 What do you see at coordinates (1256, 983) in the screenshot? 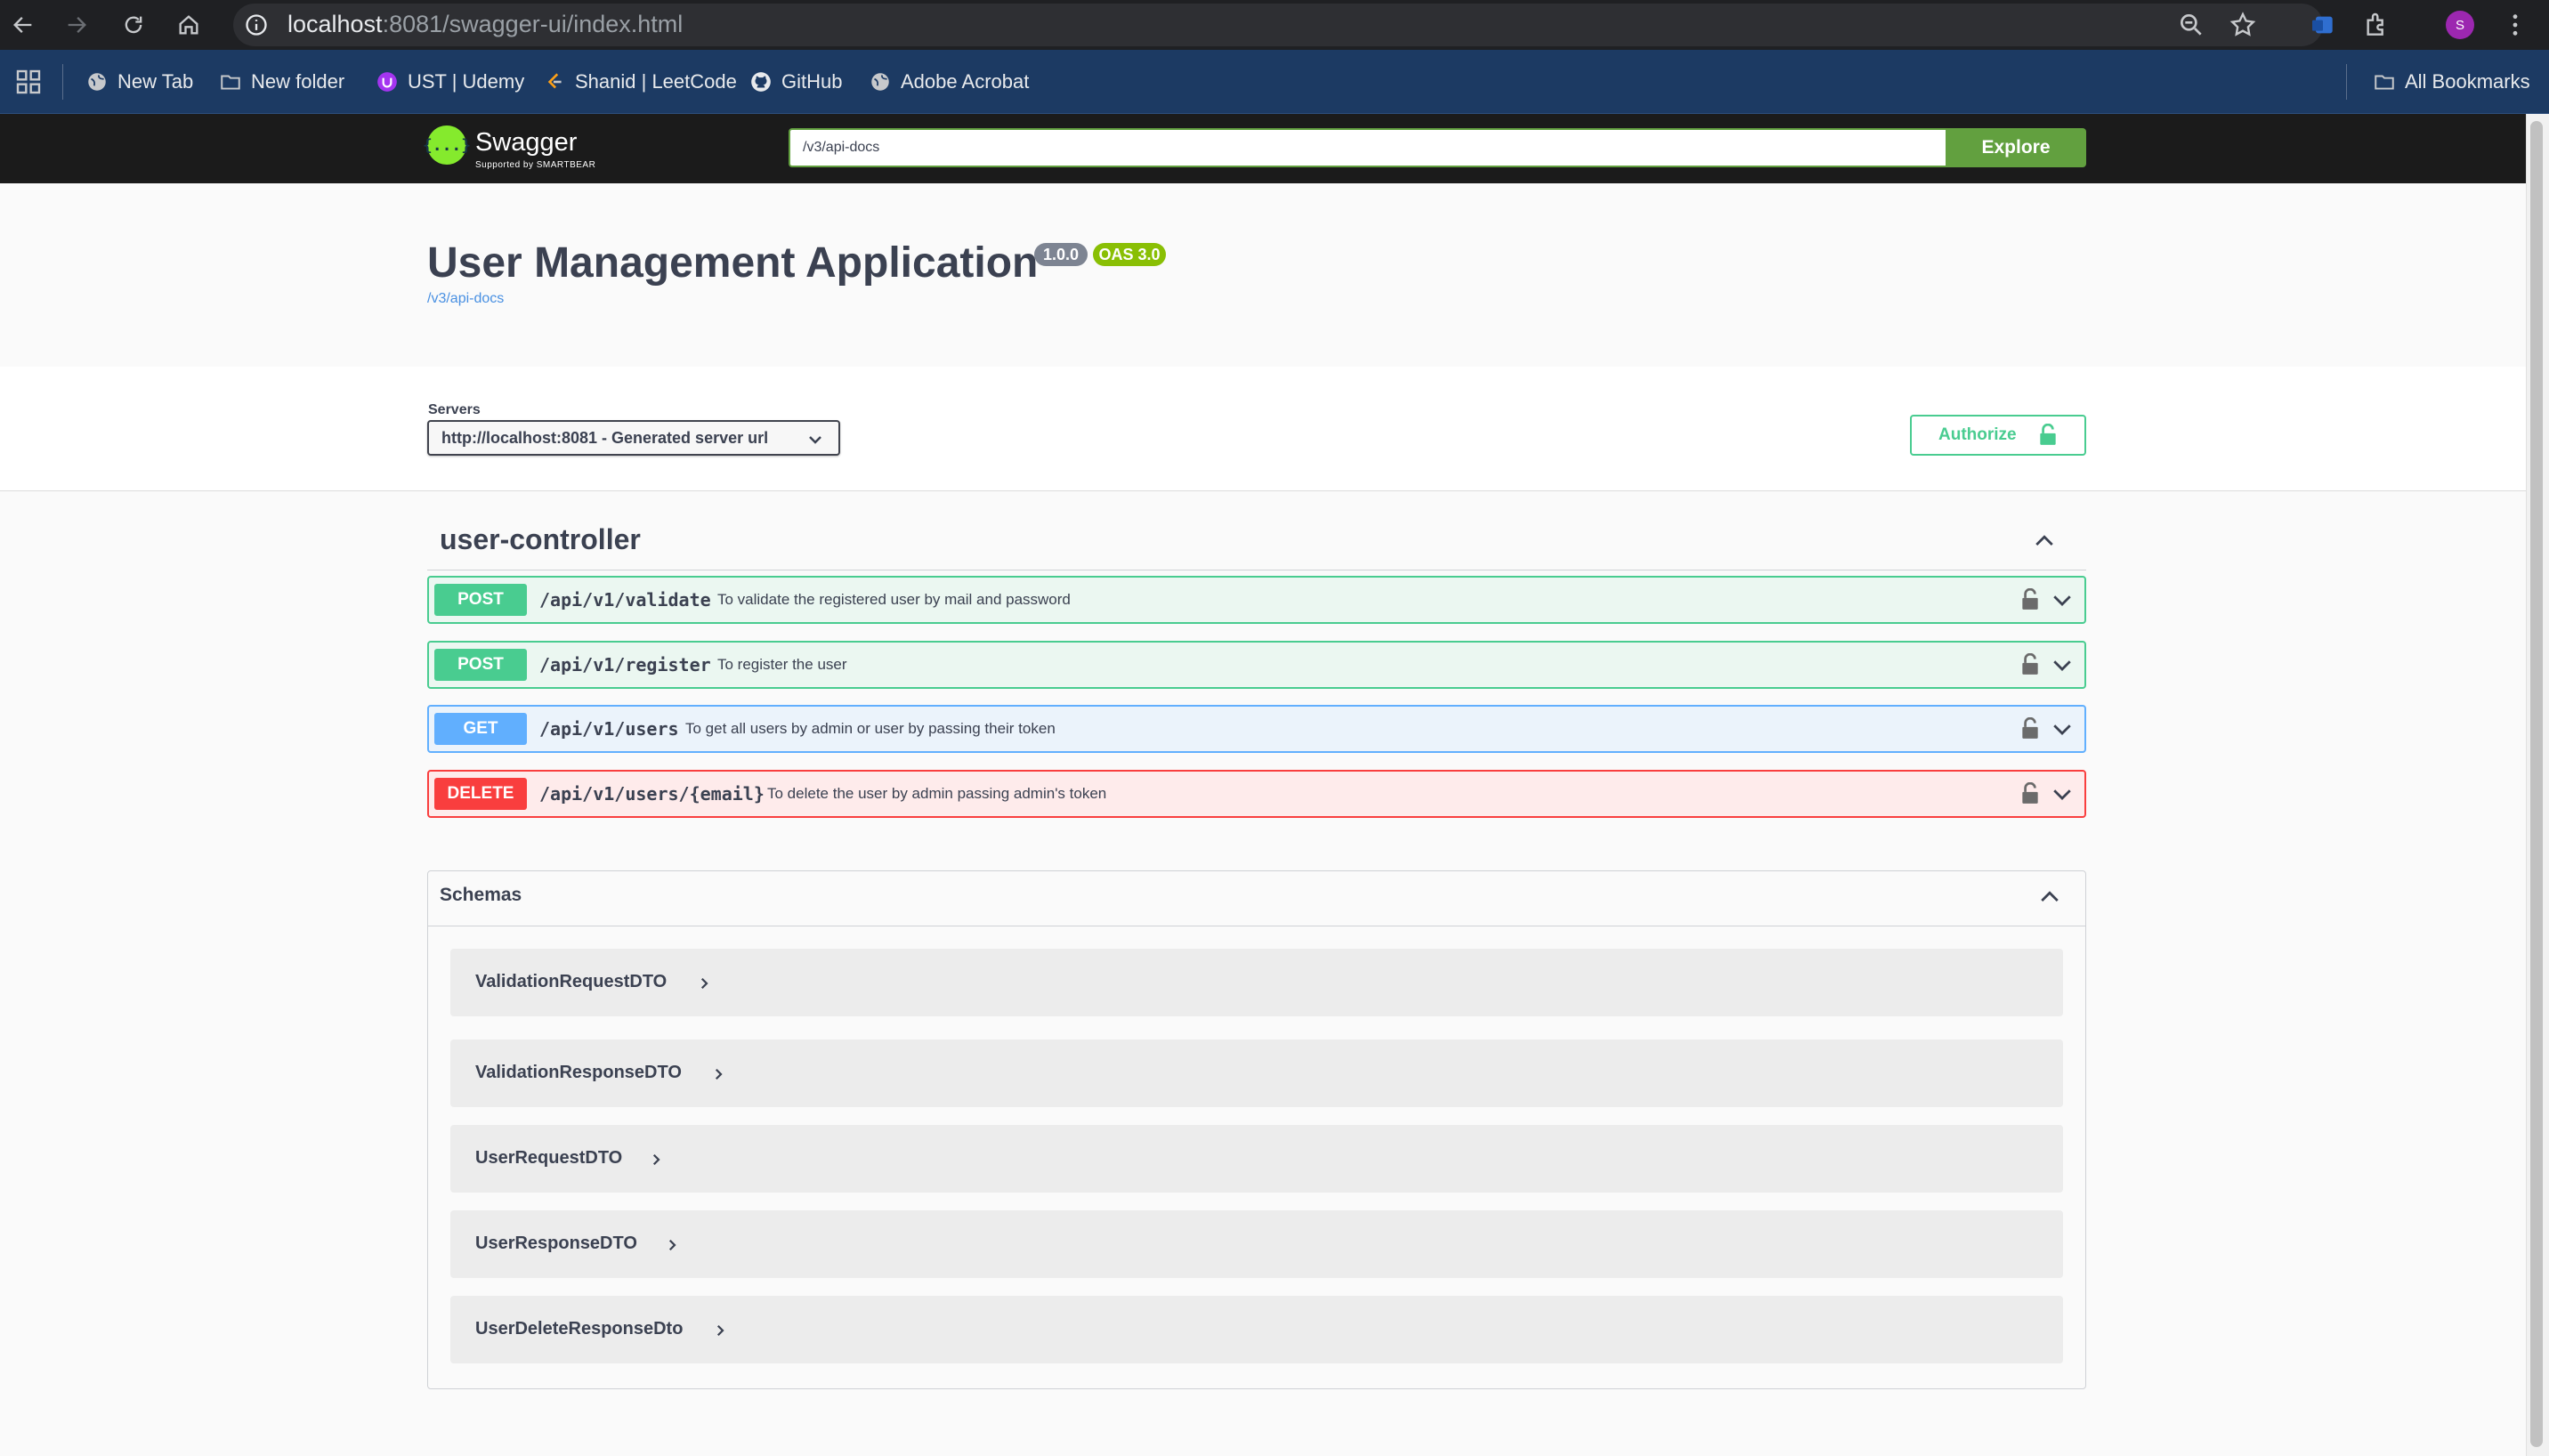
I see `schema-item: ValidationRequestDTO` at bounding box center [1256, 983].